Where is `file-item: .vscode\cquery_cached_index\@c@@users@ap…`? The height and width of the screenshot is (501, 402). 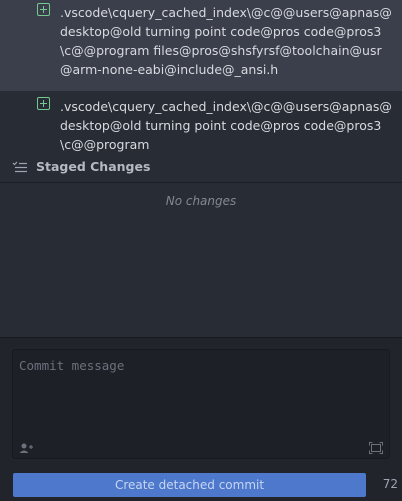 file-item: .vscode\cquery_cached_index\@c@@users@ap… is located at coordinates (201, 122).